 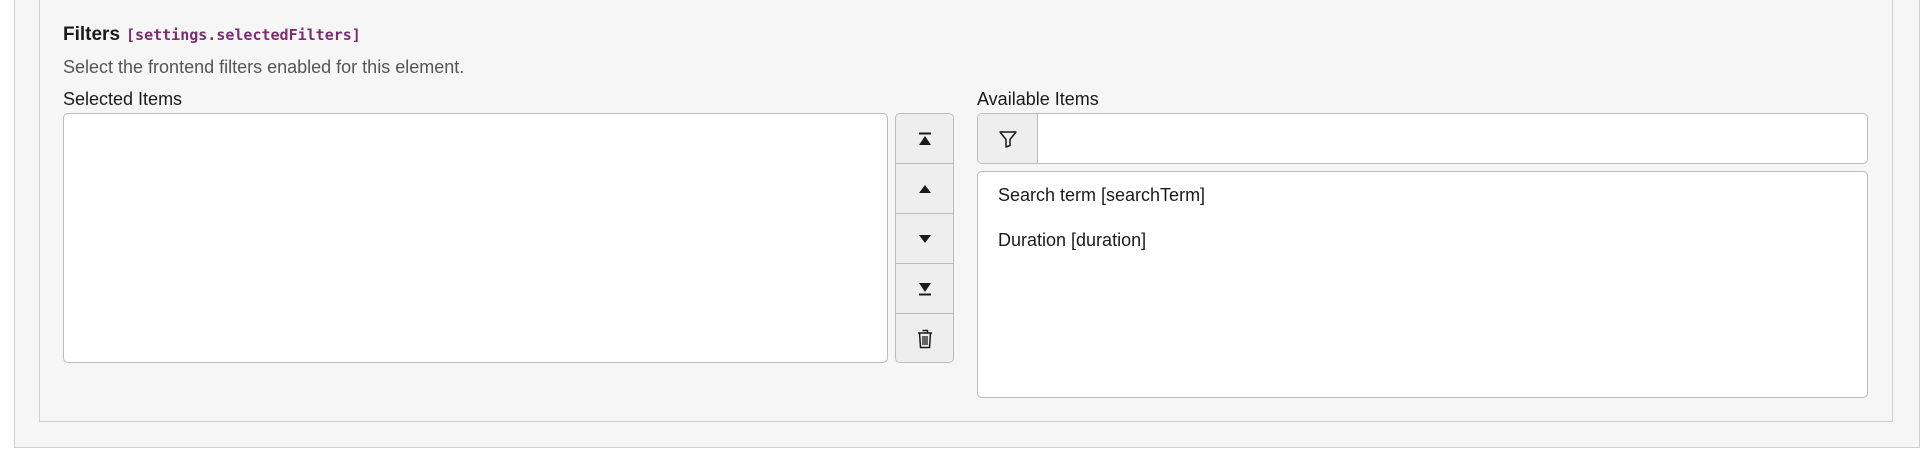 I want to click on selected-items-controls, so click(x=924, y=238).